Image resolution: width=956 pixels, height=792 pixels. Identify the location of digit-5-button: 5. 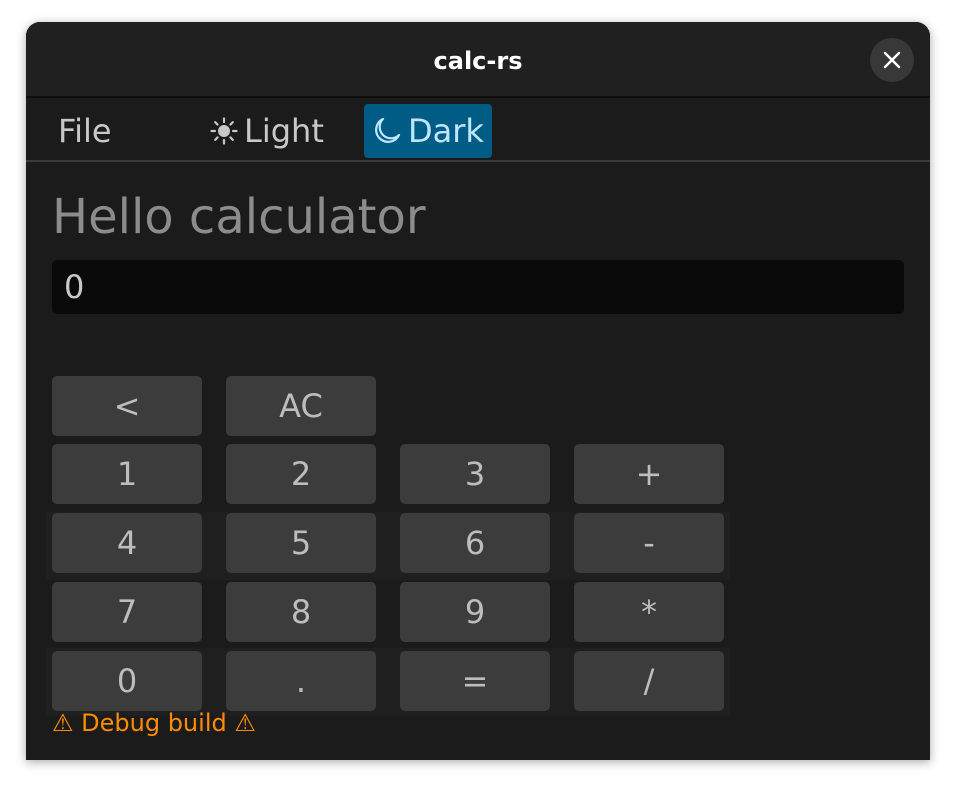
(301, 543).